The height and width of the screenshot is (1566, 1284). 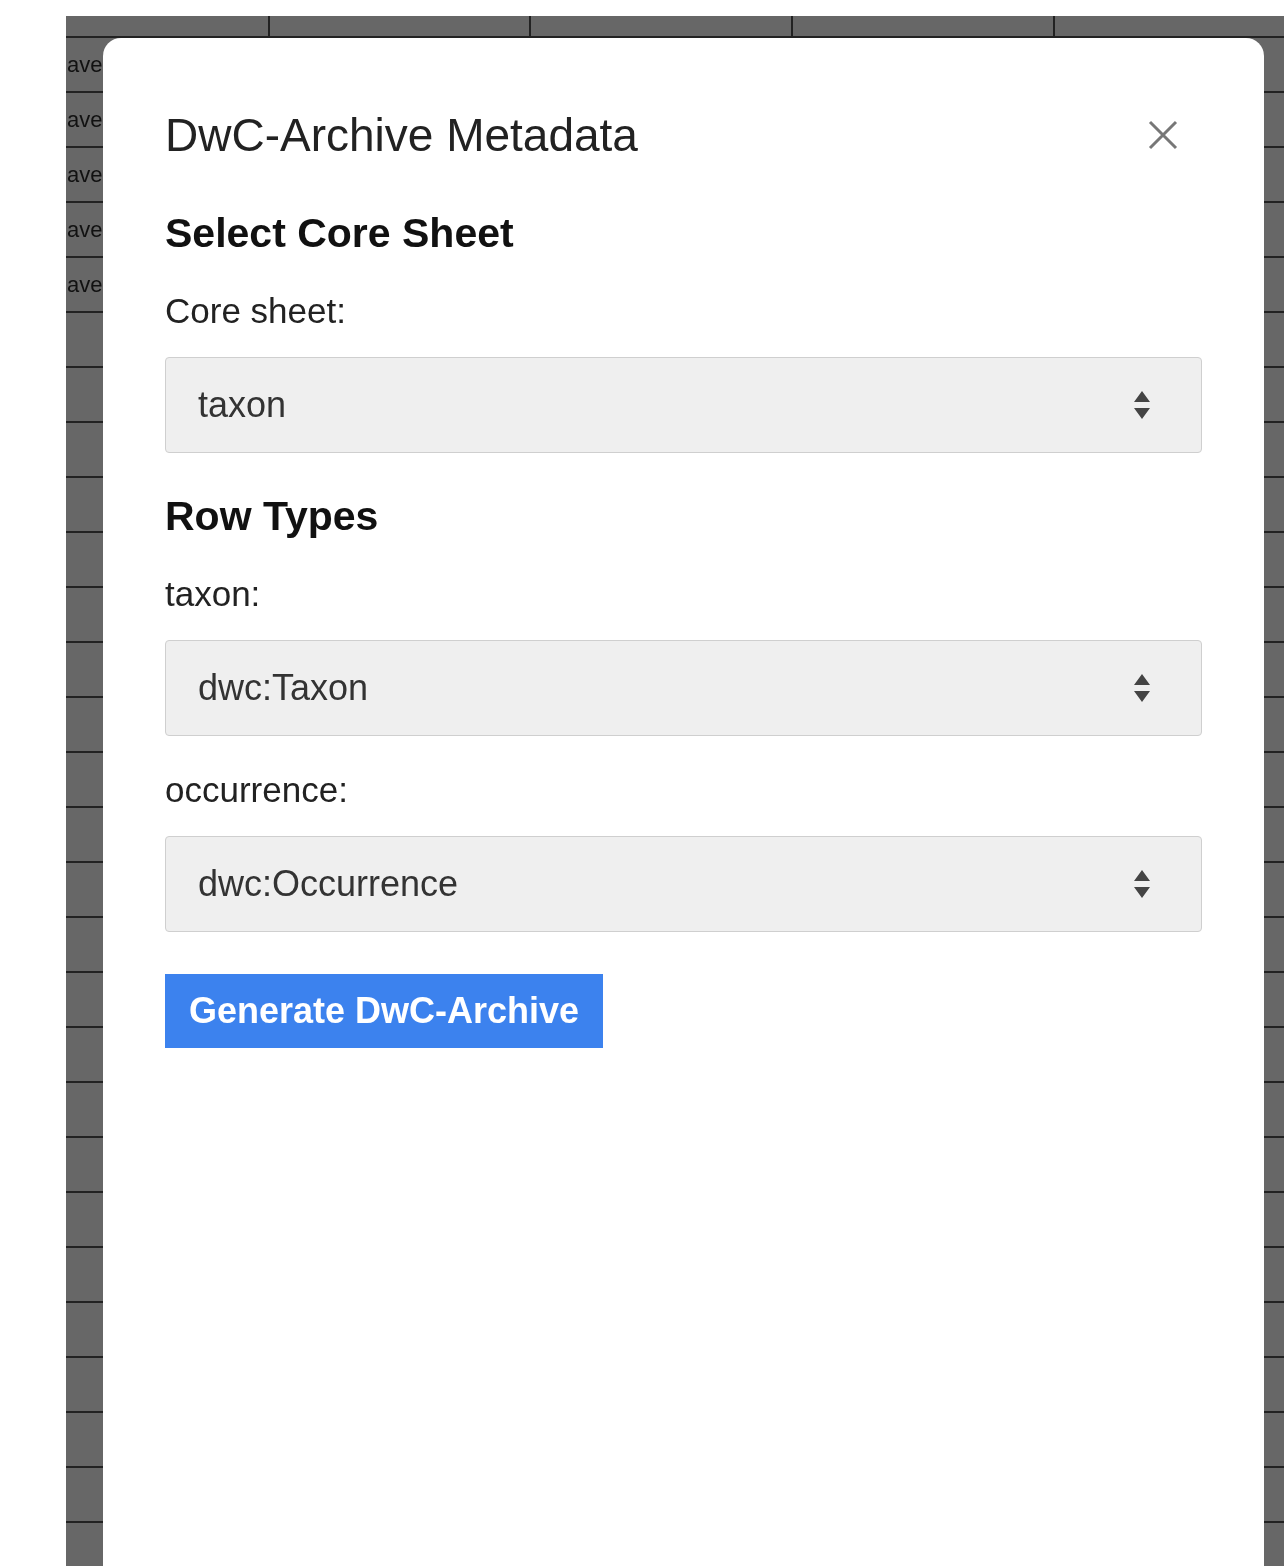 I want to click on select-field: dwc:Taxon, so click(x=683, y=688).